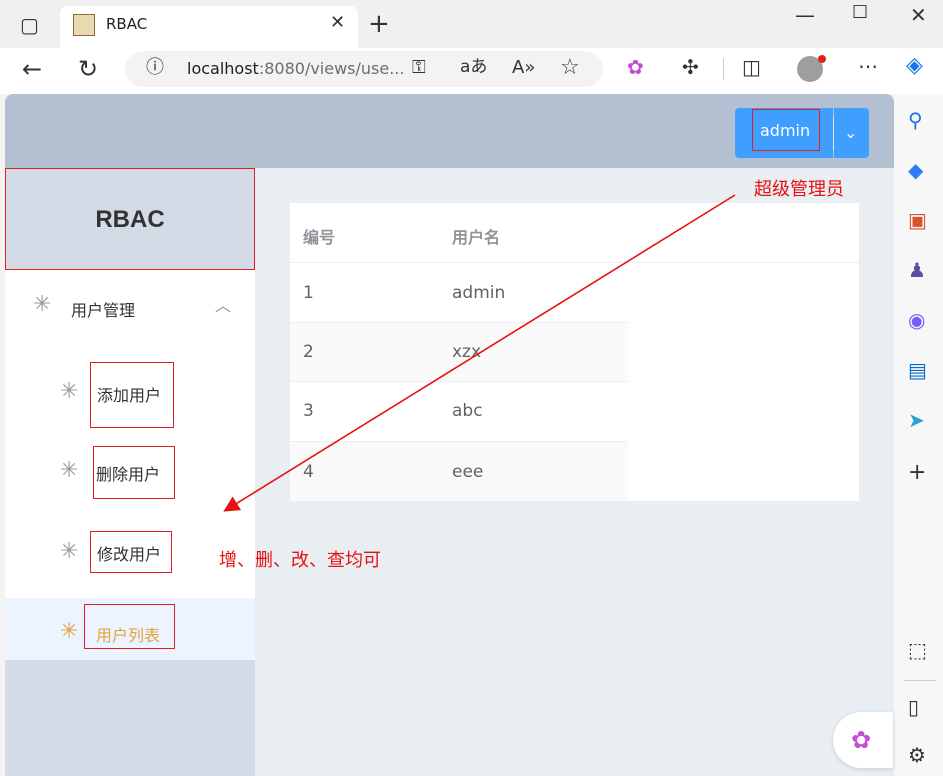 This screenshot has width=943, height=776. I want to click on brain-icon: ✿, so click(861, 740).